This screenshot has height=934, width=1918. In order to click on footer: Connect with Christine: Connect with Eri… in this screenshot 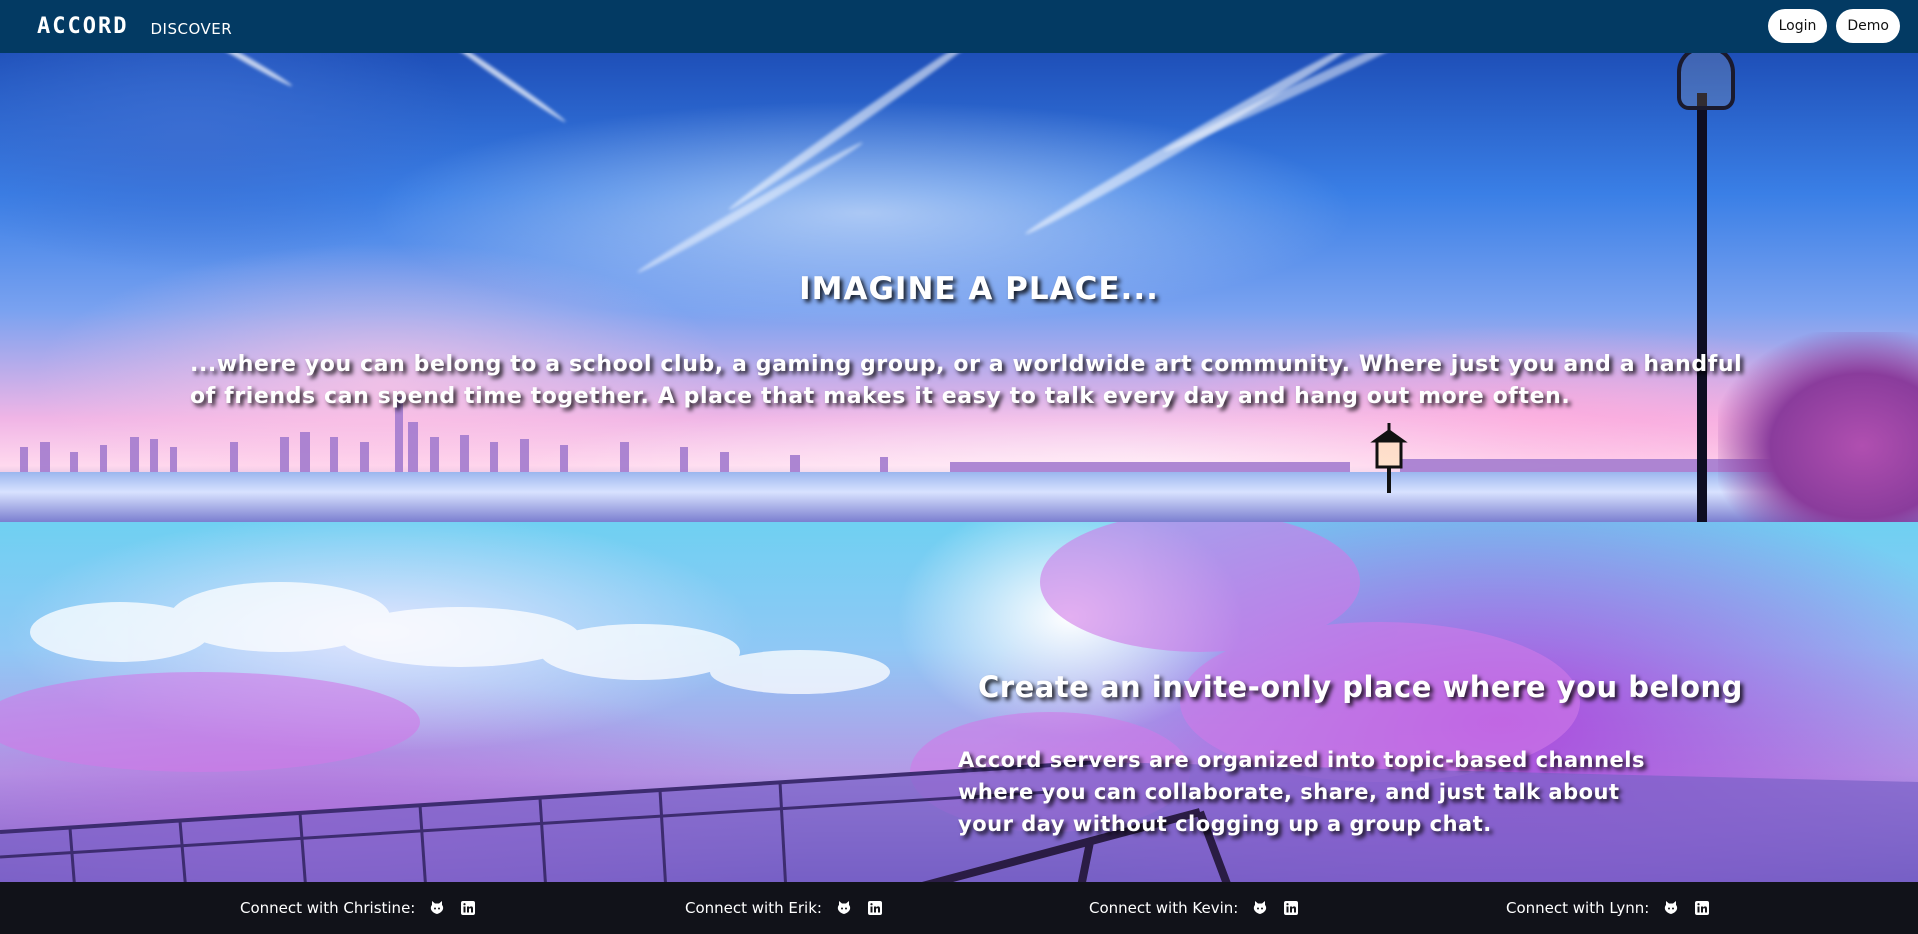, I will do `click(959, 908)`.